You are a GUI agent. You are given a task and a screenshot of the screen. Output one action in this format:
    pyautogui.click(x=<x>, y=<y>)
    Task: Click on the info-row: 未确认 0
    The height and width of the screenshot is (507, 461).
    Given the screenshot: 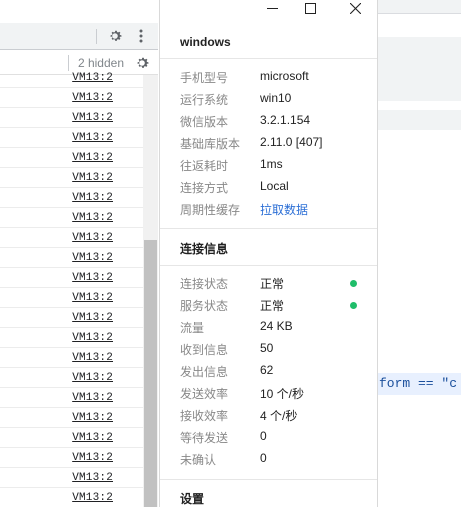 What is the action you would take?
    pyautogui.click(x=275, y=460)
    